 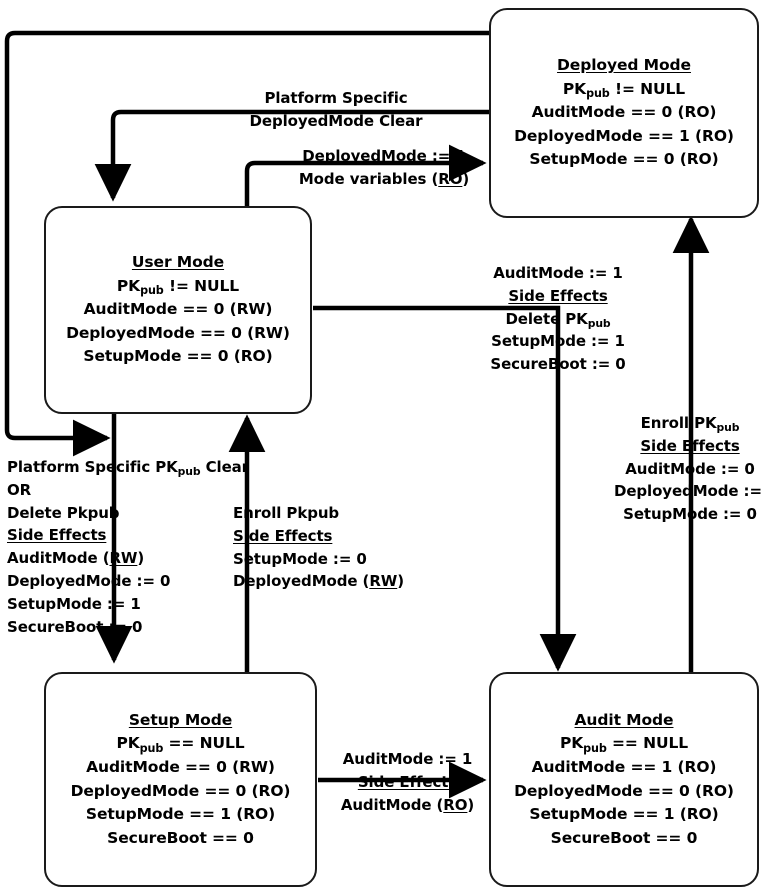 What do you see at coordinates (336, 120) in the screenshot?
I see `label-line: DeployedMode Clear` at bounding box center [336, 120].